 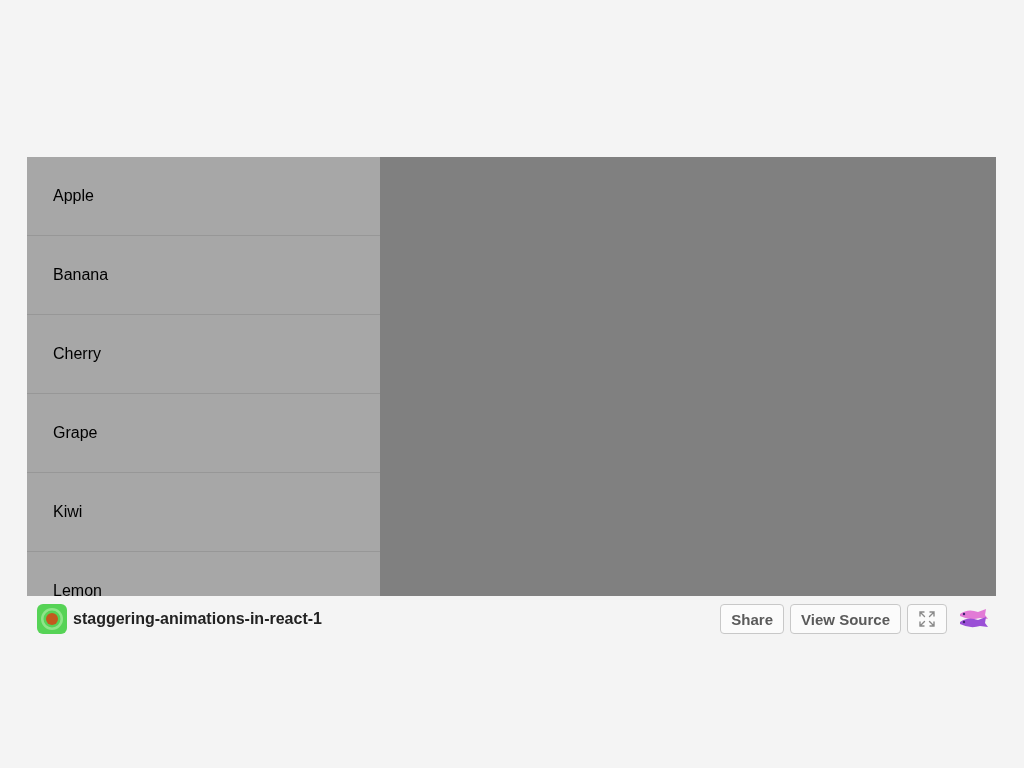 What do you see at coordinates (198, 619) in the screenshot?
I see `project-title: staggering-animations-in-react-1` at bounding box center [198, 619].